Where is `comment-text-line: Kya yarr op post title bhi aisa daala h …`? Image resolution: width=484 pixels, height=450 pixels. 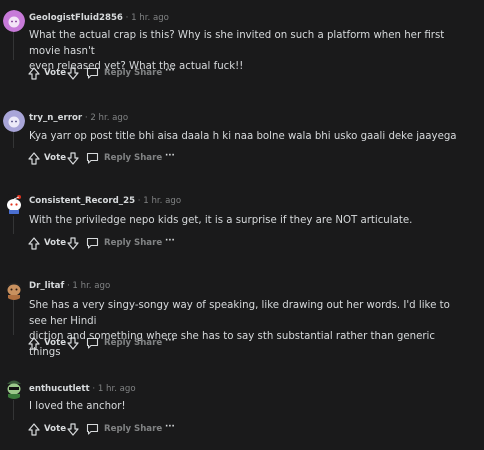
comment-text-line: Kya yarr op post title bhi aisa daala h … is located at coordinates (243, 136).